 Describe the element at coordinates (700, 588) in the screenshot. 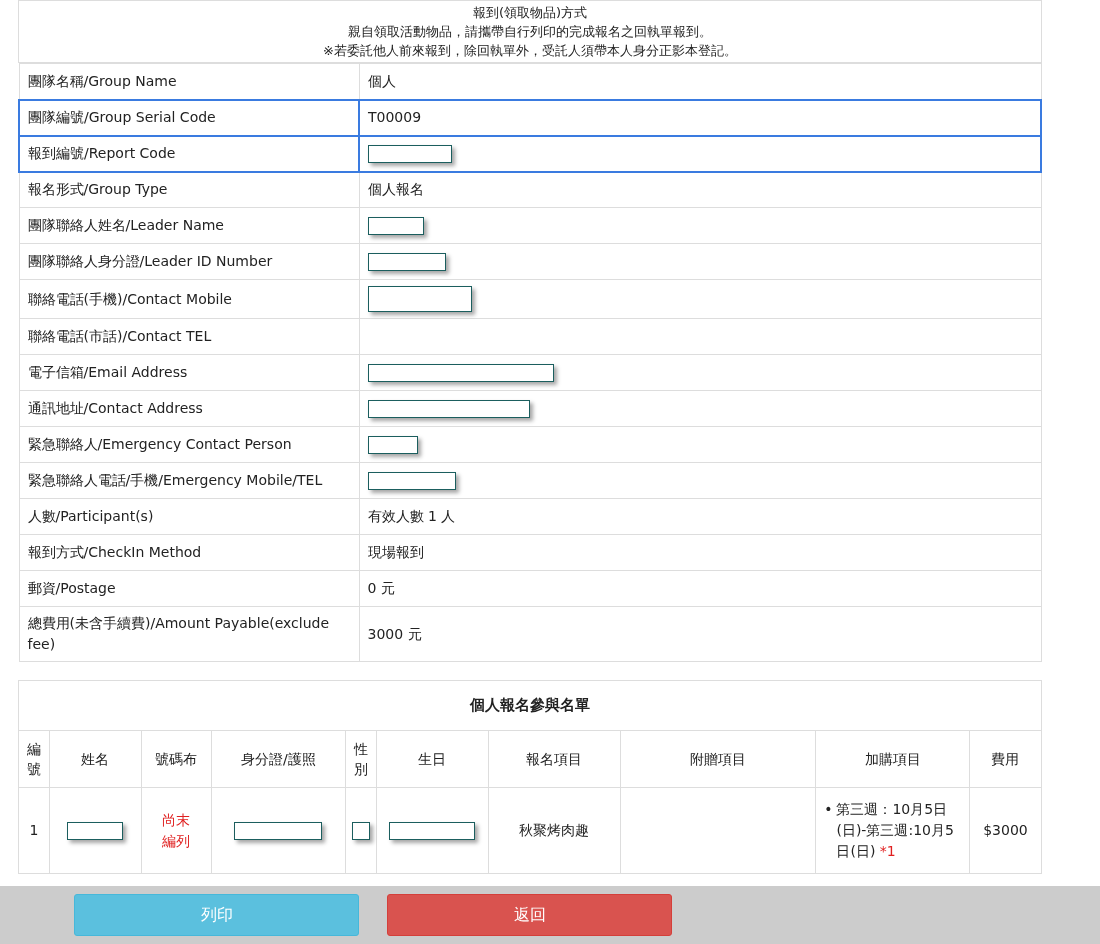

I see `field-value: 0 元` at that location.